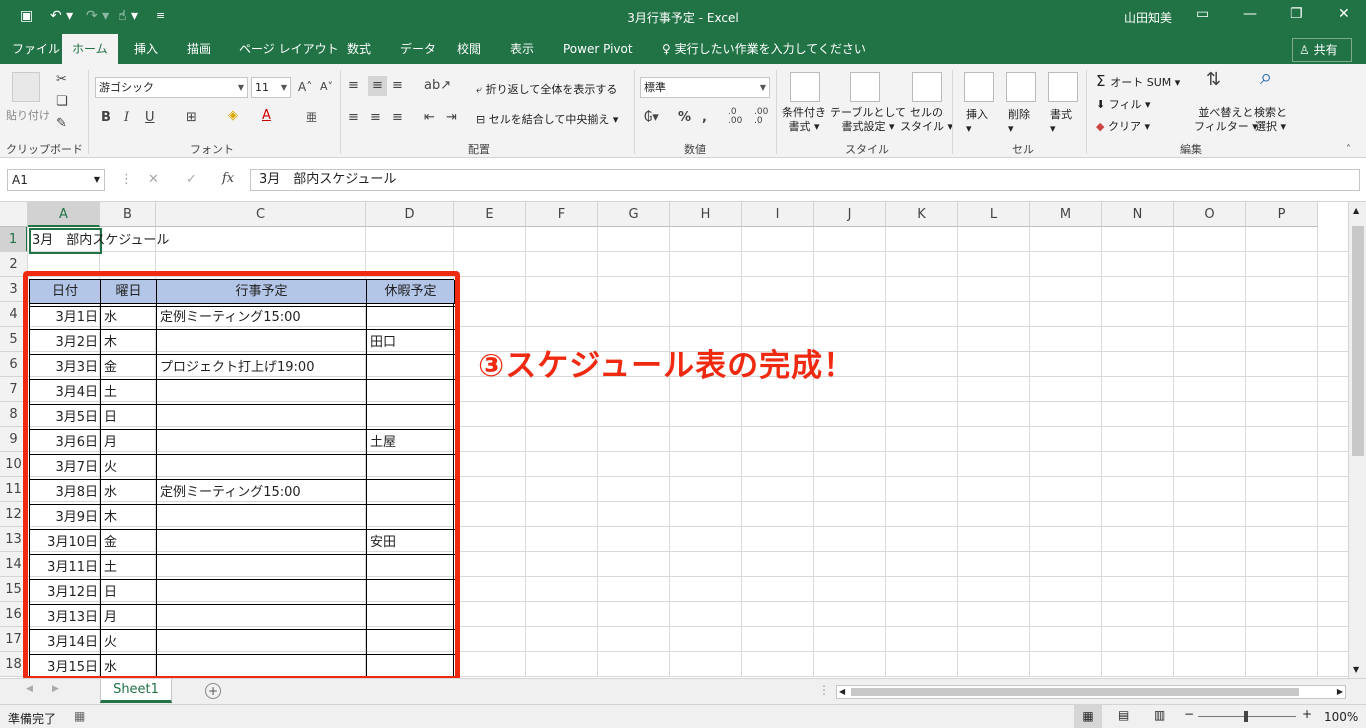 The image size is (1366, 728). I want to click on phonetic-guide-icon: 亜, so click(311, 118).